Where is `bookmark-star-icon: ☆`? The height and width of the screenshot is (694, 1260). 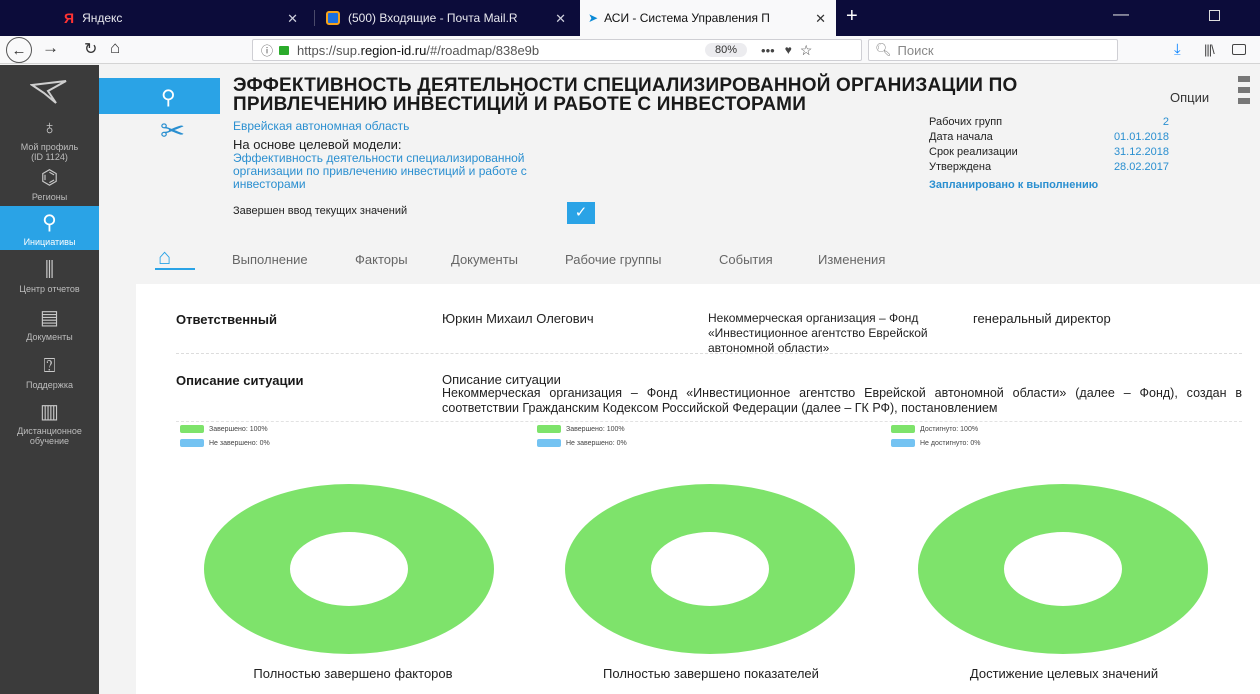 bookmark-star-icon: ☆ is located at coordinates (806, 50).